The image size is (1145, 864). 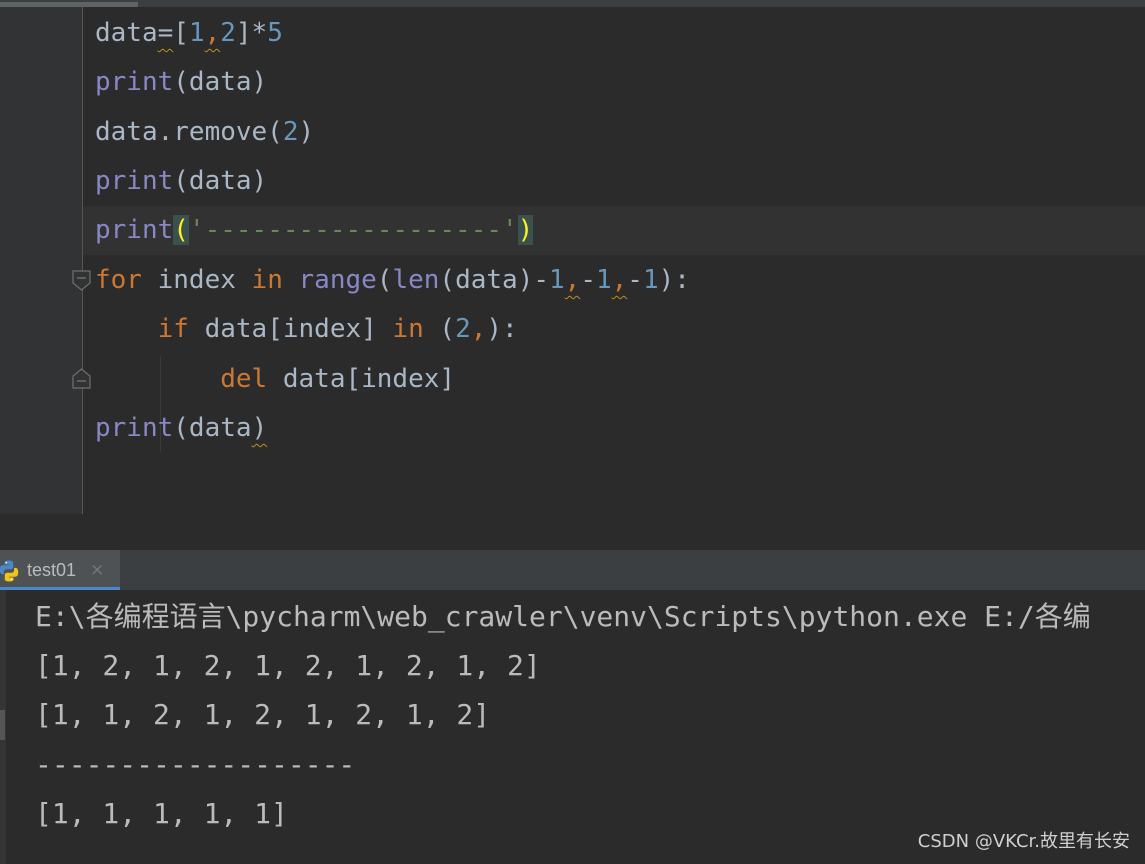 I want to click on line-number: 9, so click(x=9, y=435).